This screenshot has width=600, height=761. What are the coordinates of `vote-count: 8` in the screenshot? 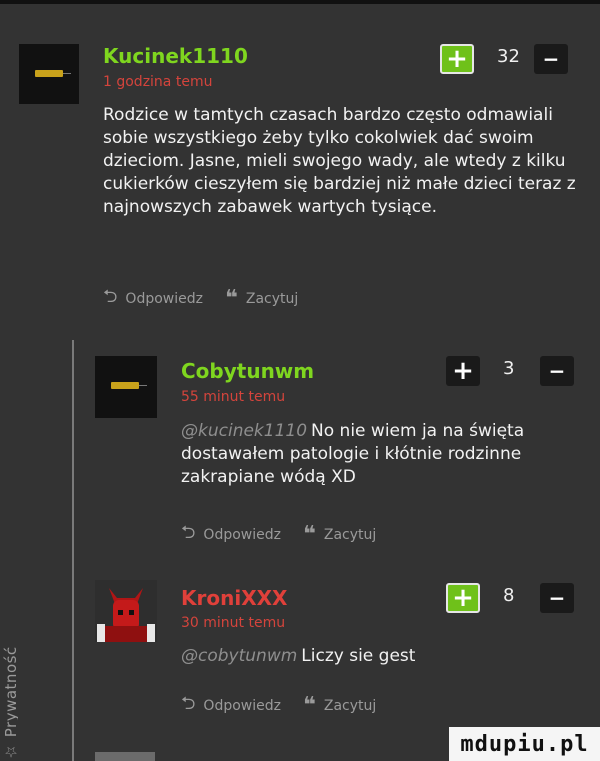 It's located at (509, 595).